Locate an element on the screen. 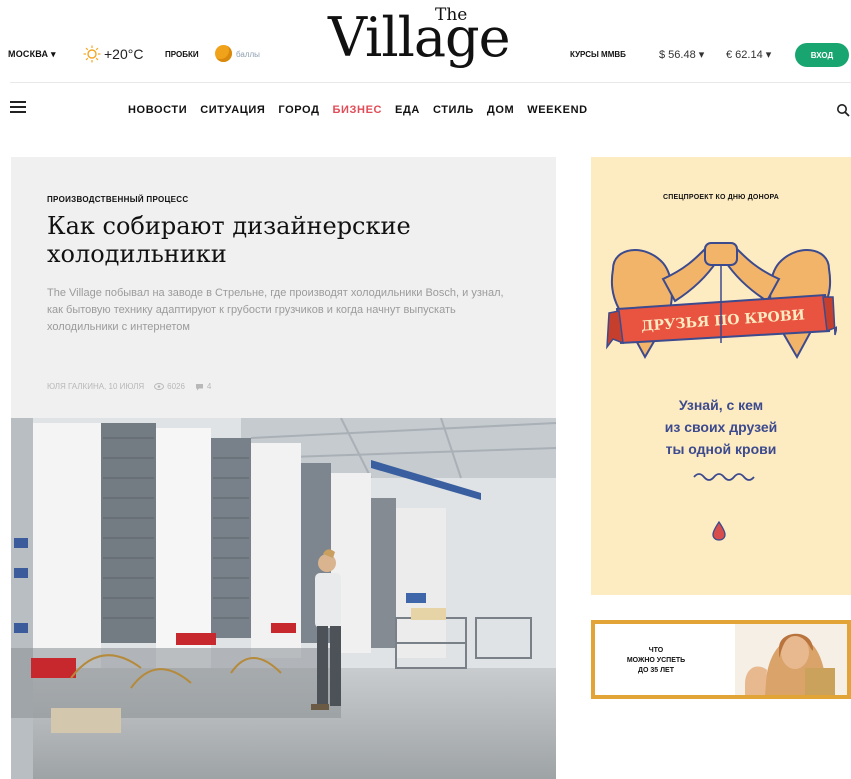 Image resolution: width=851 pixels, height=779 pixels. menu-icon is located at coordinates (18, 107).